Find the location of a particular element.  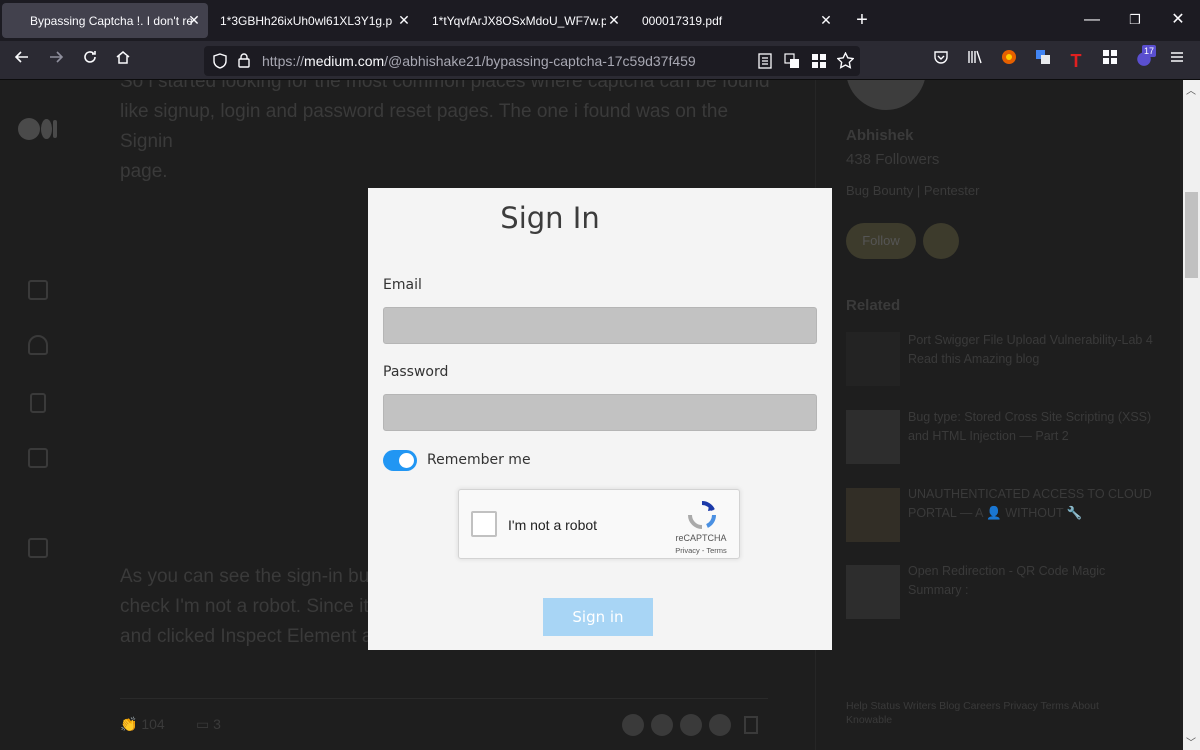

tab-pdf: 000017319.pdf ✕ is located at coordinates (734, 20).